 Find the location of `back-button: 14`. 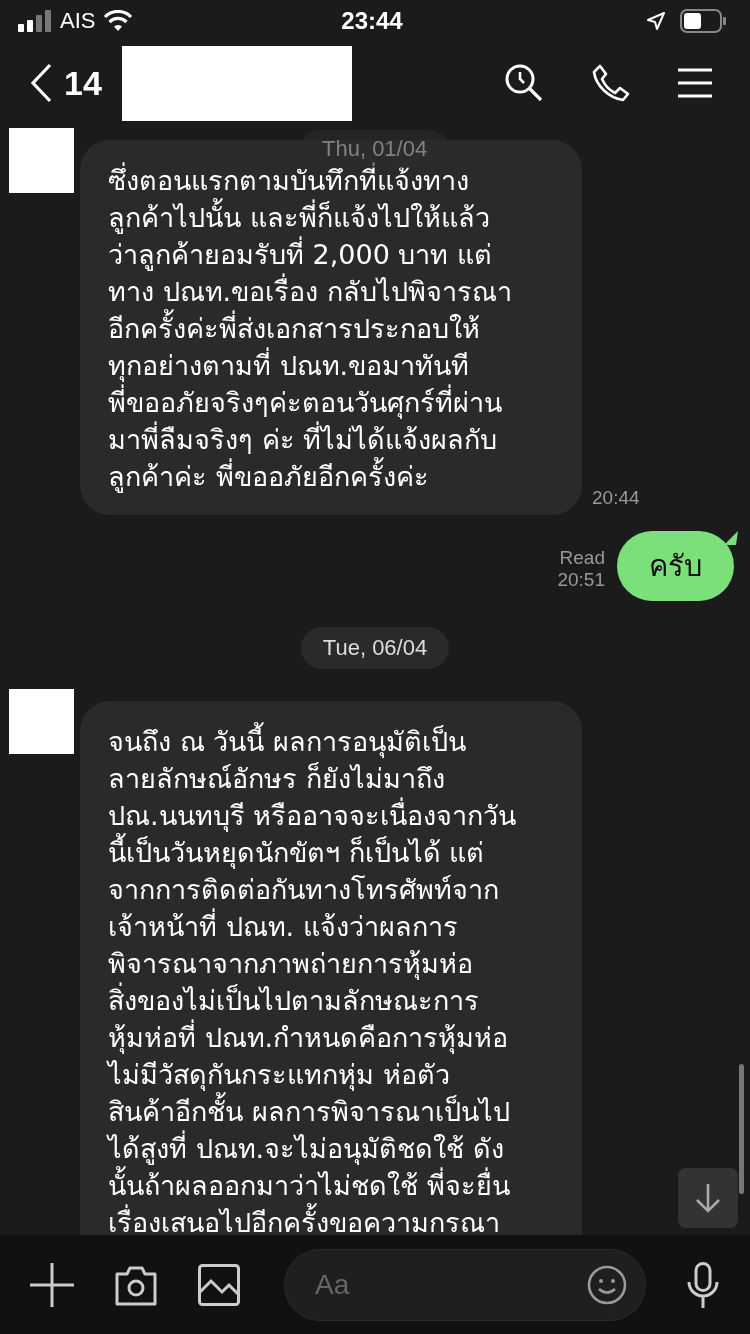

back-button: 14 is located at coordinates (66, 83).